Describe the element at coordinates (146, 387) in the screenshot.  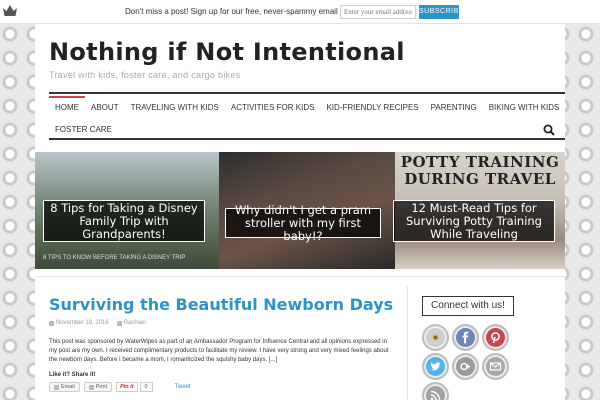
I see `pin-count: 0` at that location.